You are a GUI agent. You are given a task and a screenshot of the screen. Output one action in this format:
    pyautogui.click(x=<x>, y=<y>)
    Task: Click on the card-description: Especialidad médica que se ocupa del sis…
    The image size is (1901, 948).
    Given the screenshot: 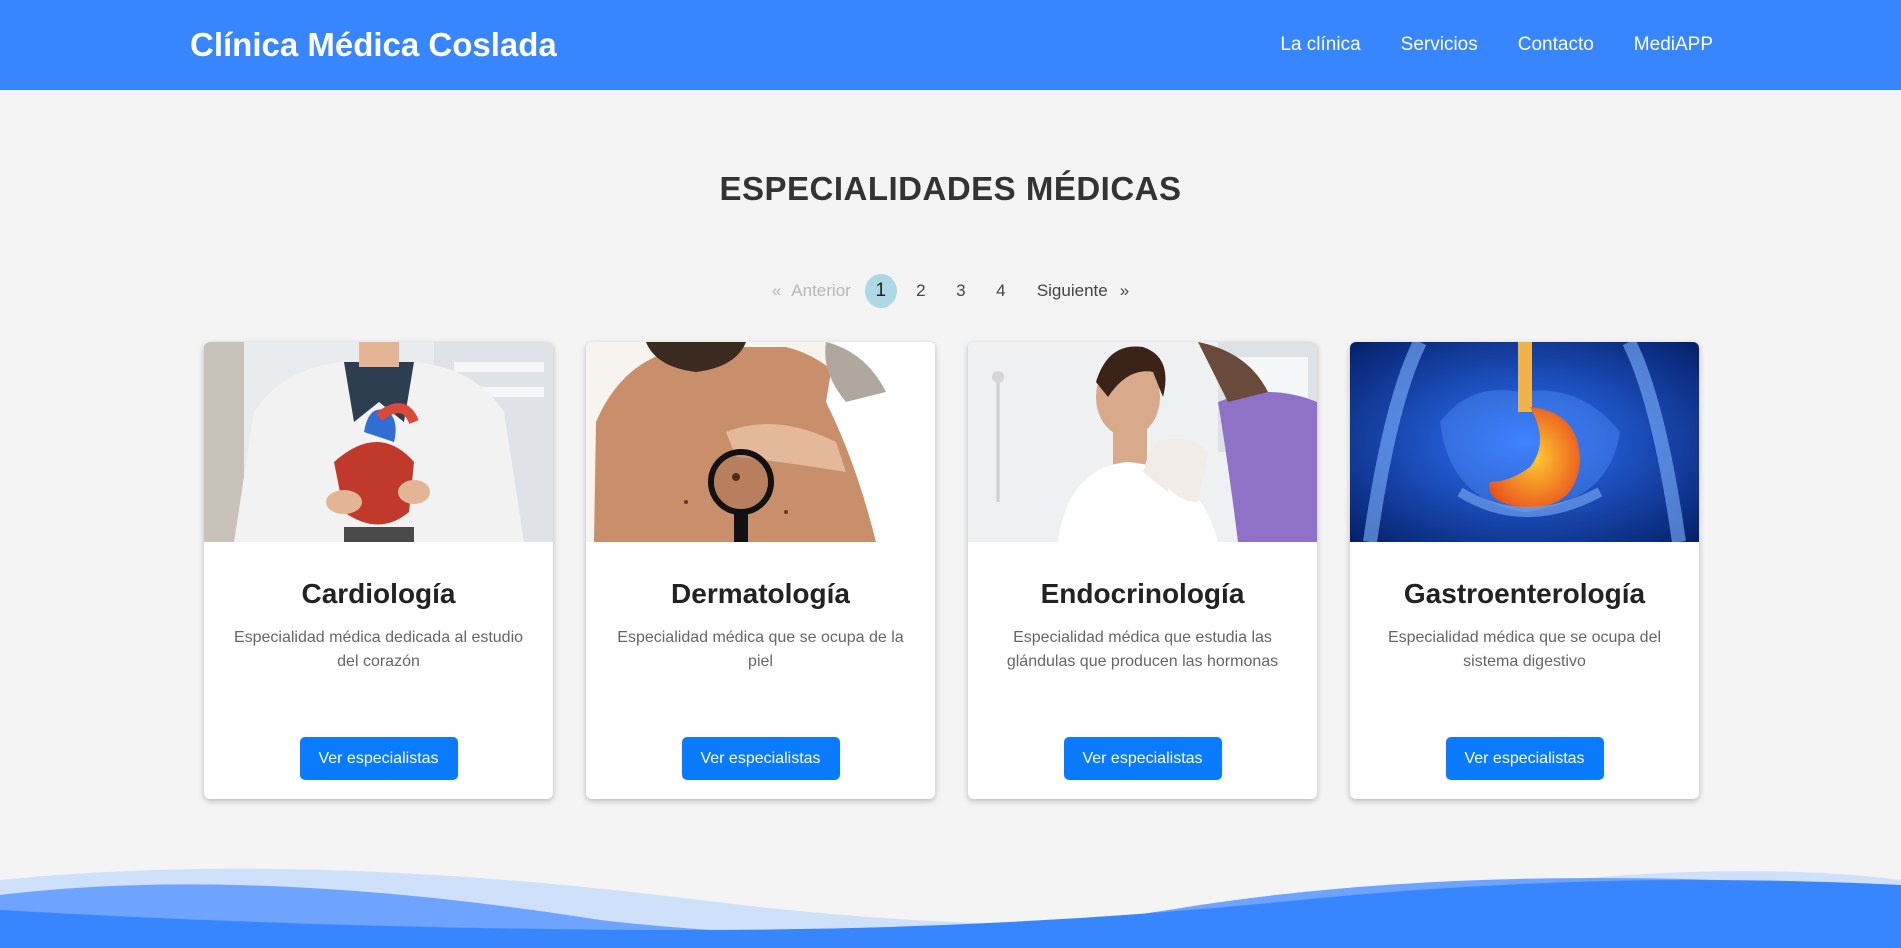 What is the action you would take?
    pyautogui.click(x=1524, y=649)
    